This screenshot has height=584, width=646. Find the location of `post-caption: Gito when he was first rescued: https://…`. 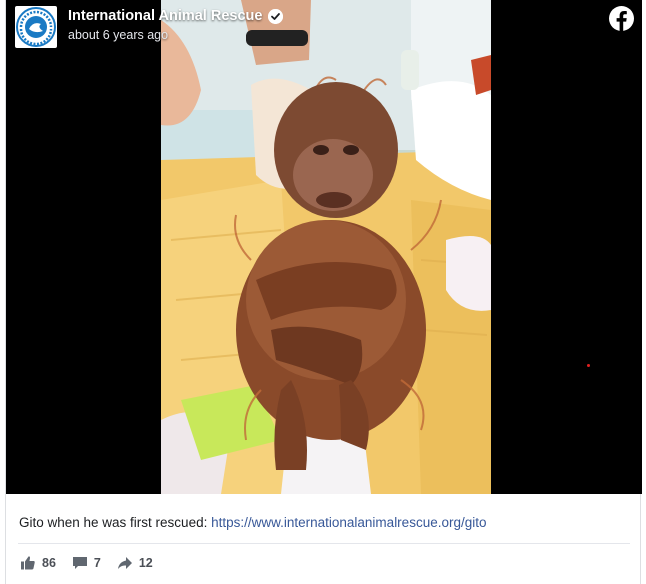

post-caption: Gito when he was first rescued: https://… is located at coordinates (253, 522).